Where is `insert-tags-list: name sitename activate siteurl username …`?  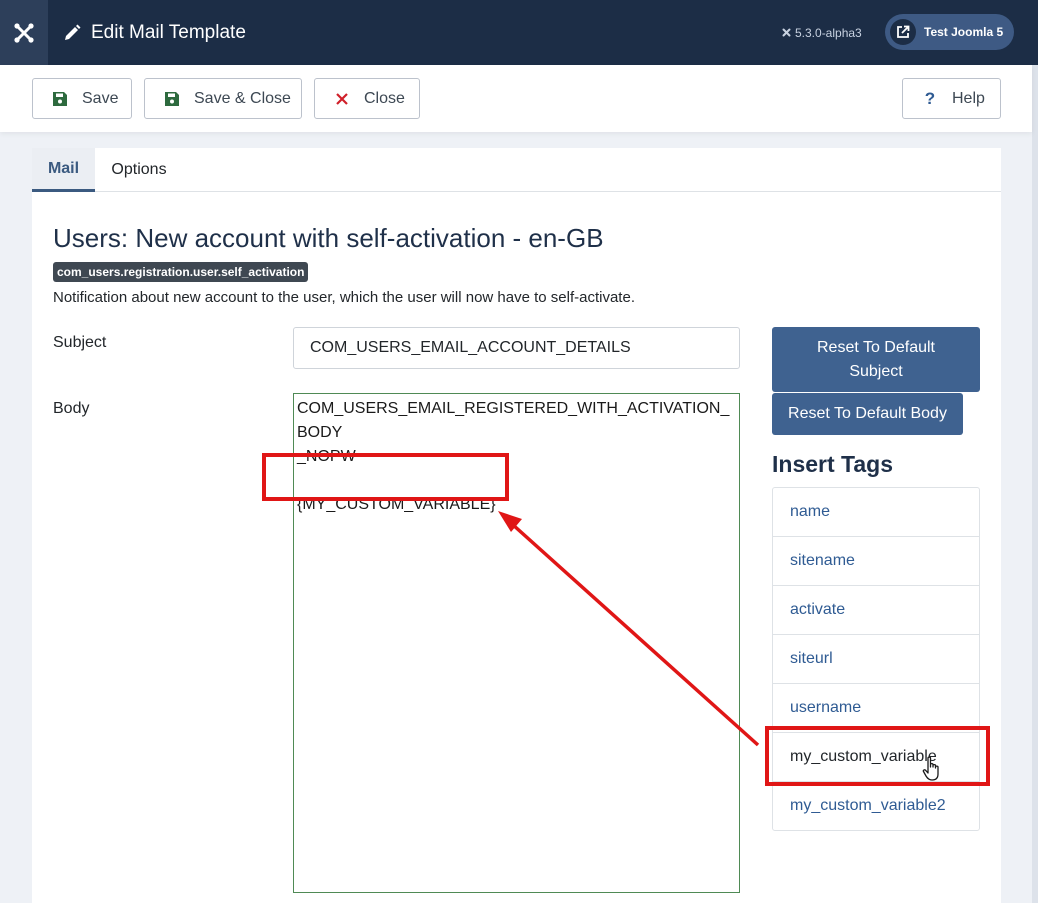 insert-tags-list: name sitename activate siteurl username … is located at coordinates (876, 659).